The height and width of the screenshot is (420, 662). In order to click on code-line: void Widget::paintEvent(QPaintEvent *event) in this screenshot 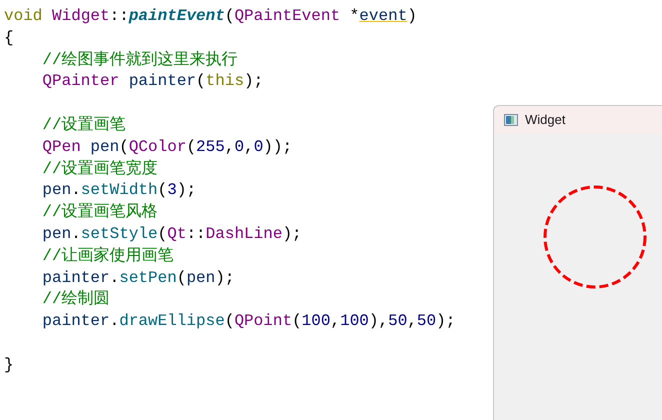, I will do `click(210, 16)`.